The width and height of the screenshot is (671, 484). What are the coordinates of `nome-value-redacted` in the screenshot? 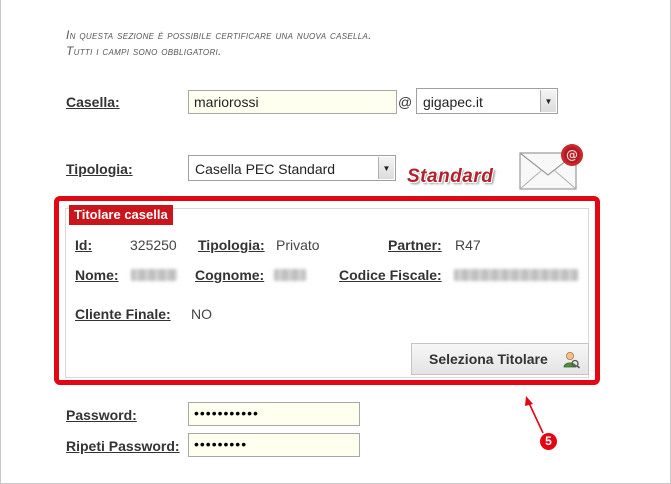 It's located at (154, 275).